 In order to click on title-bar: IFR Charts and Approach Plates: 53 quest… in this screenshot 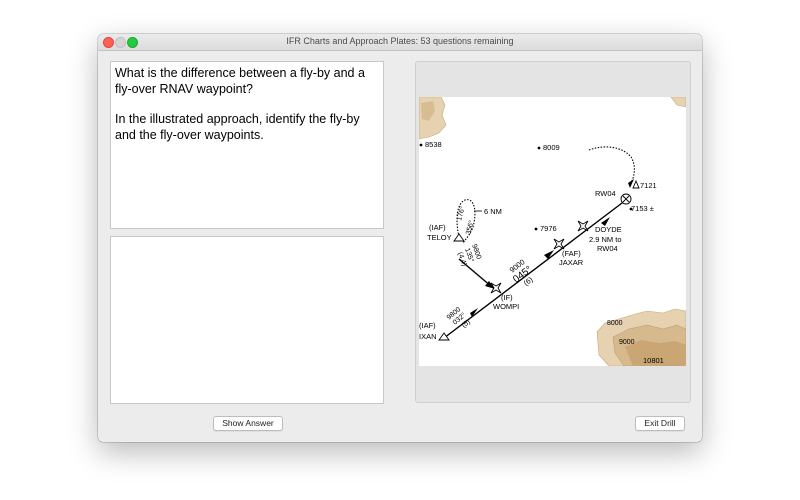, I will do `click(400, 42)`.